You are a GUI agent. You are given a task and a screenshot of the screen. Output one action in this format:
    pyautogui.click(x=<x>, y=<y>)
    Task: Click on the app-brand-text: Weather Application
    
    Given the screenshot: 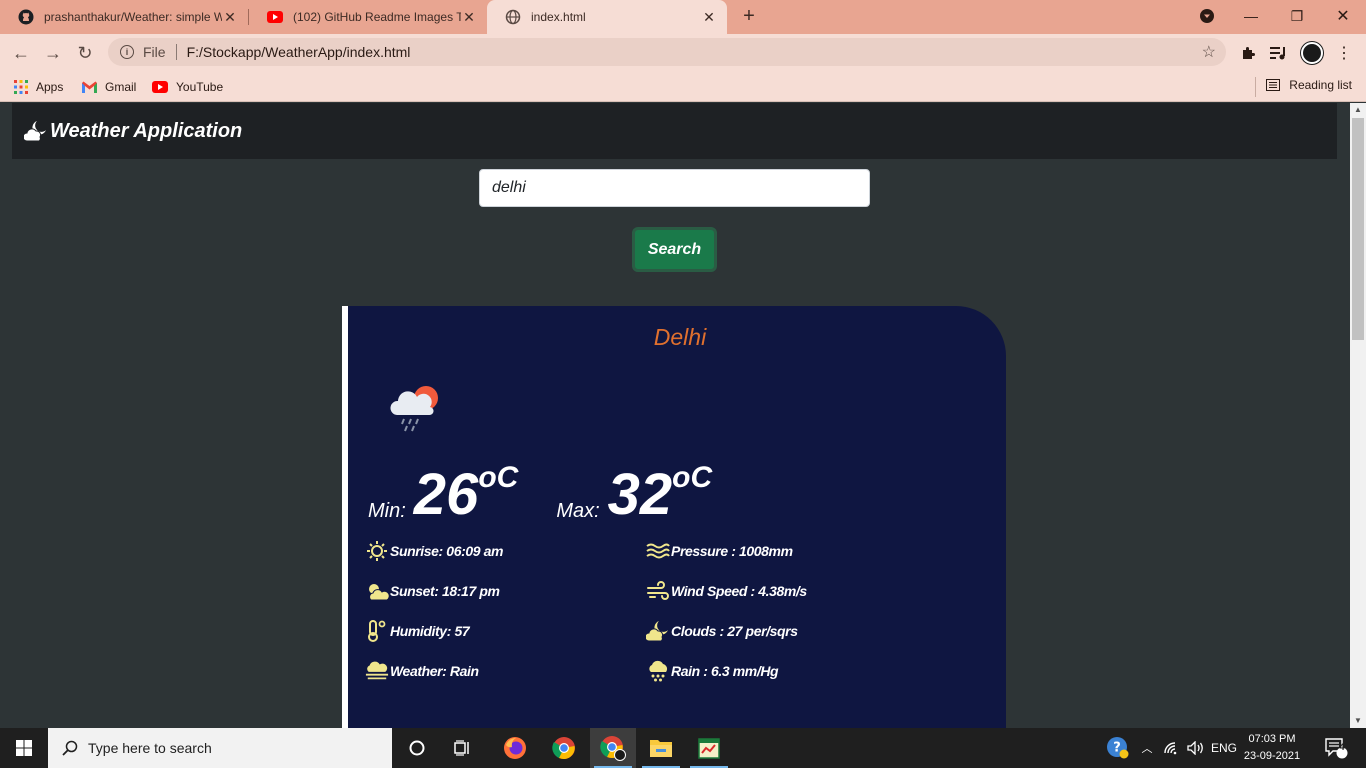 What is the action you would take?
    pyautogui.click(x=146, y=130)
    